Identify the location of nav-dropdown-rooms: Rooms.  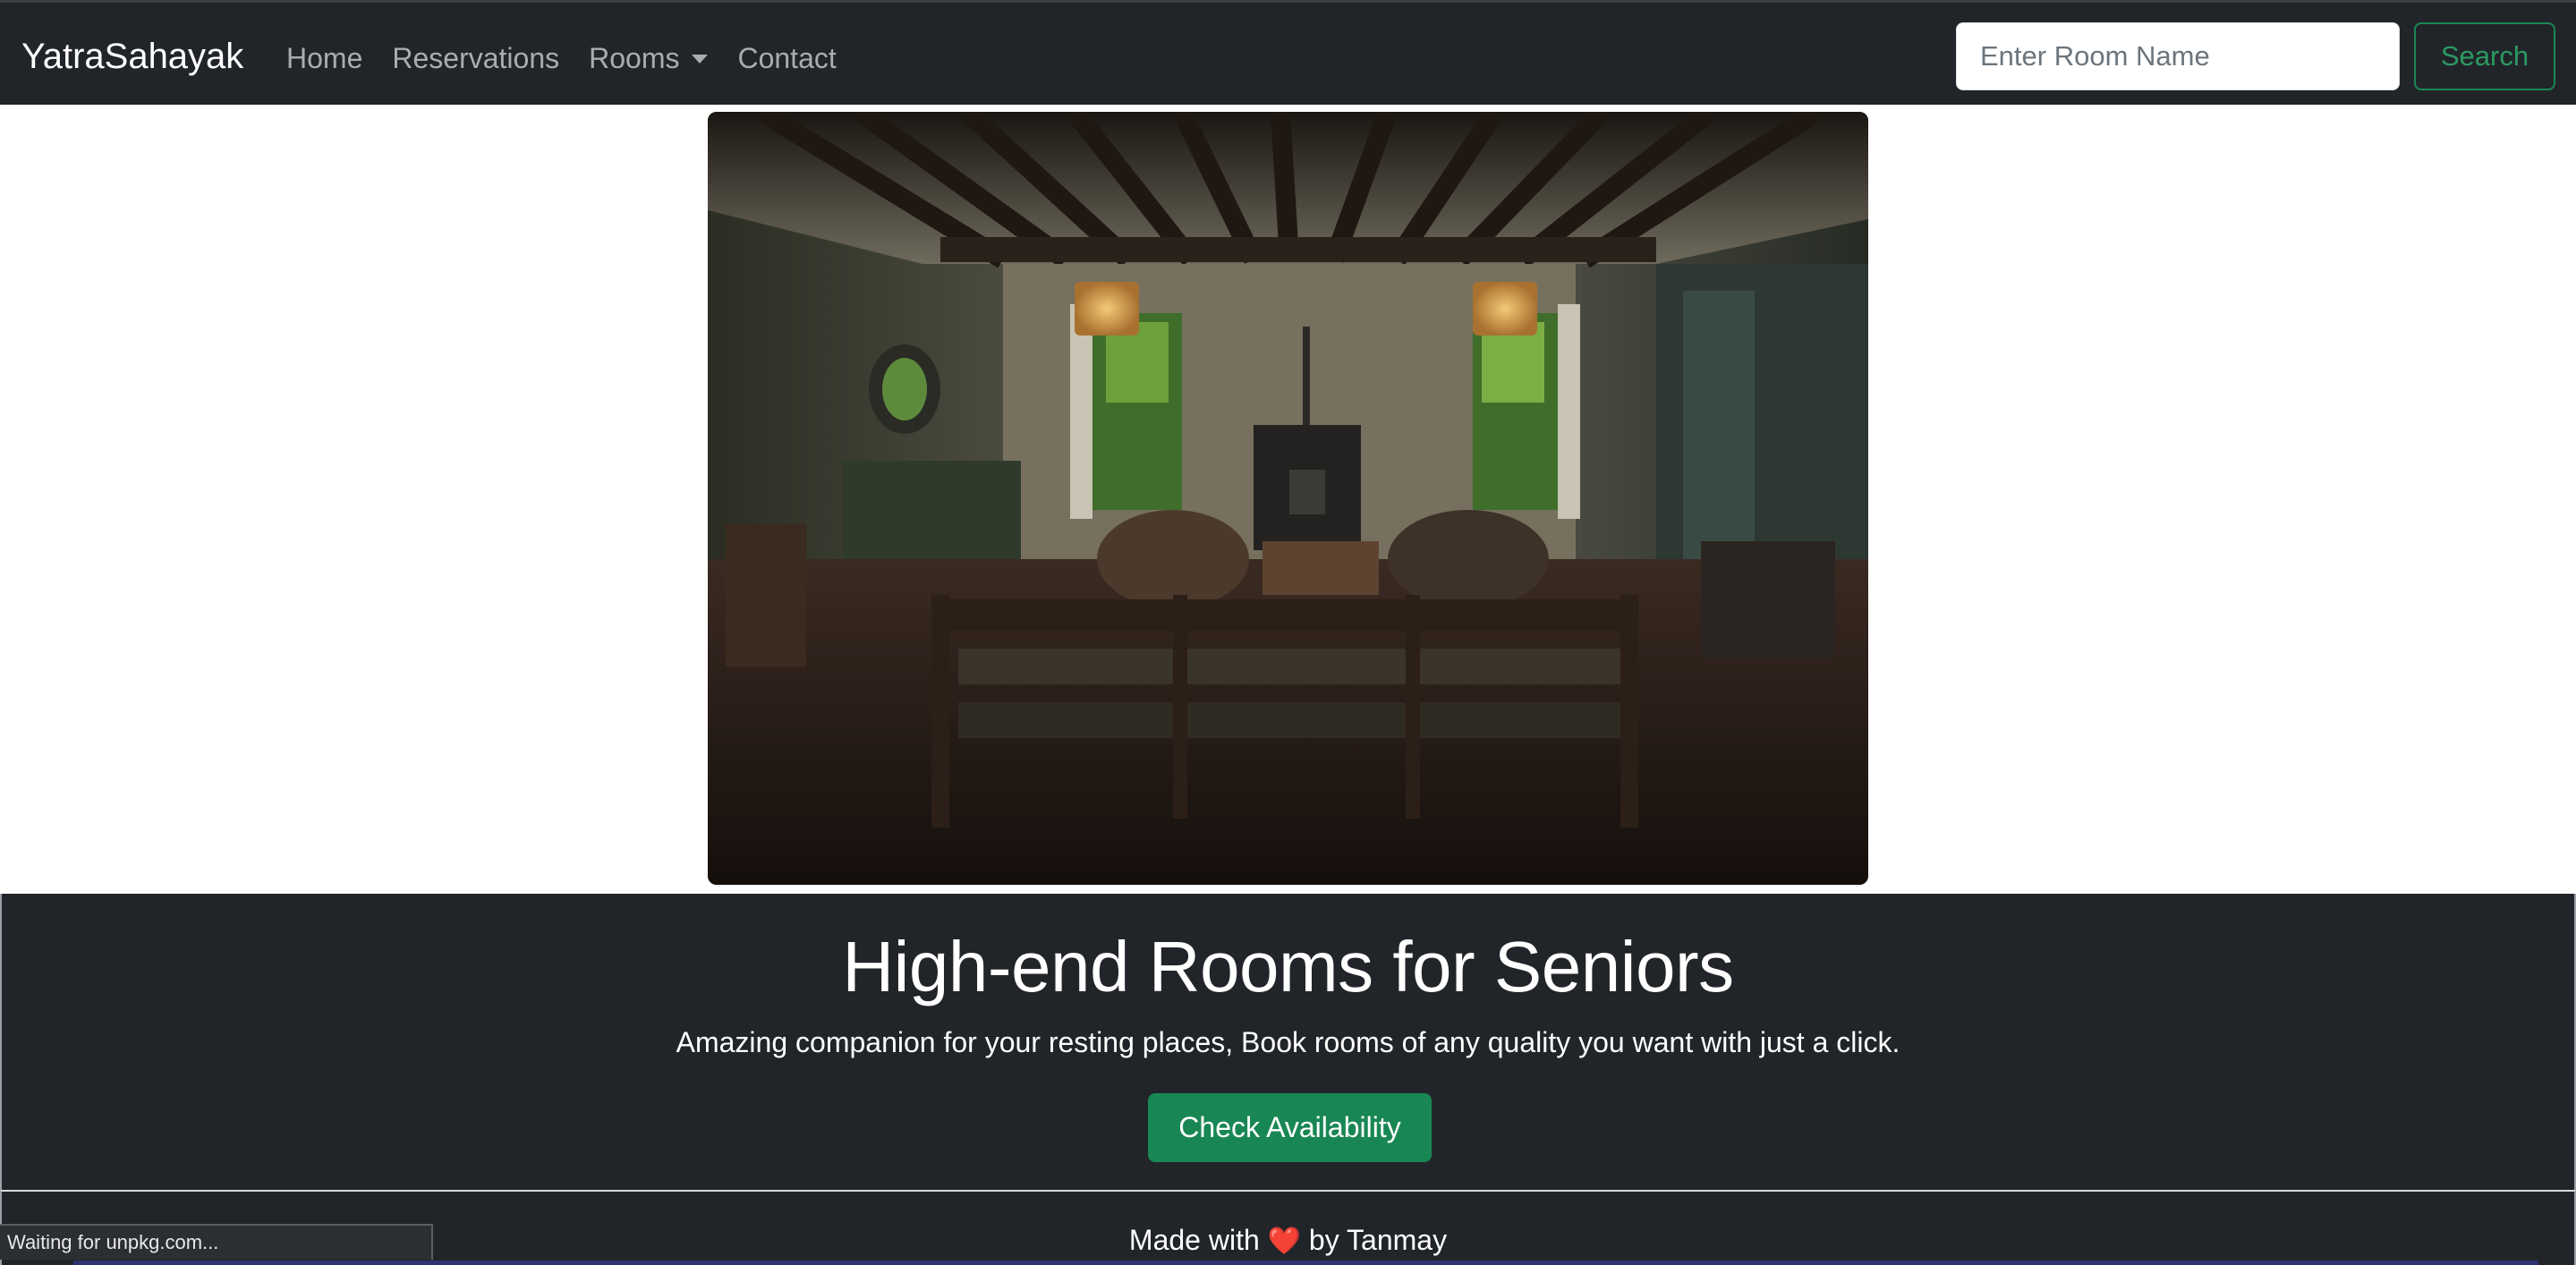
(649, 58).